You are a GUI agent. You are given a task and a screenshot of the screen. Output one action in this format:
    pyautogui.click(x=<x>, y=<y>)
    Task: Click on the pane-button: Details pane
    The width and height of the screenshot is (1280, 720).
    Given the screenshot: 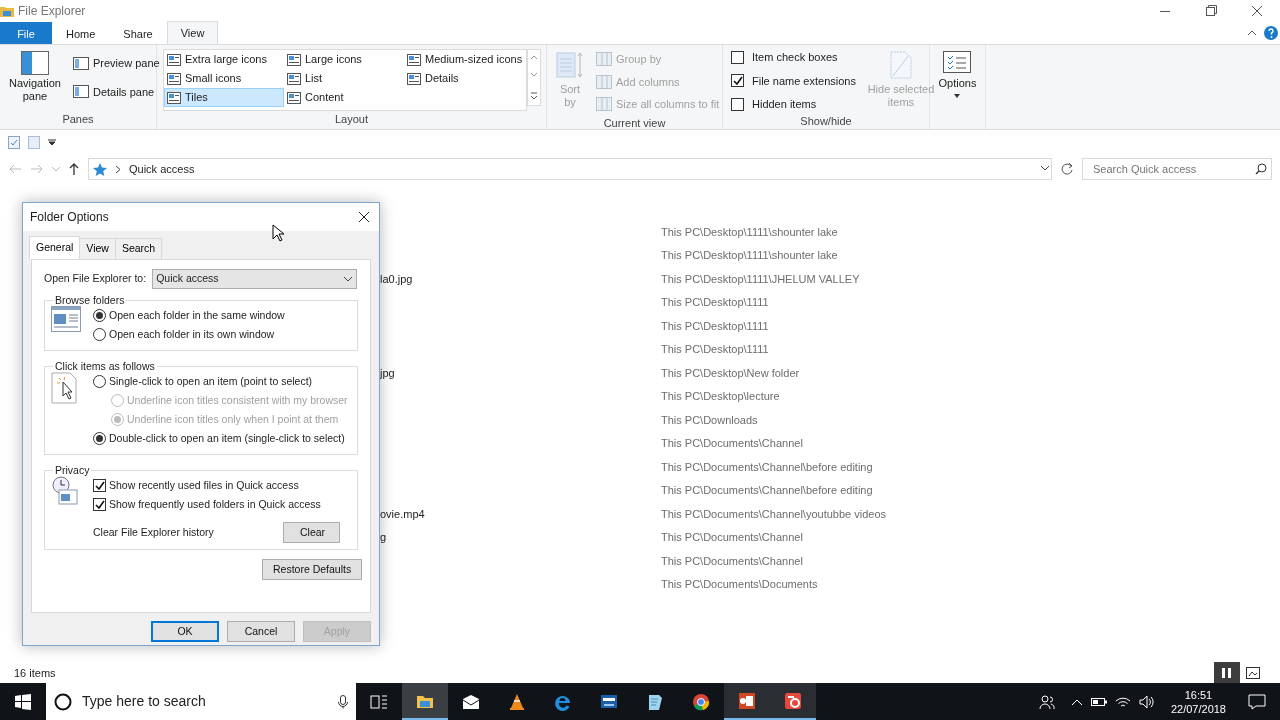 What is the action you would take?
    pyautogui.click(x=116, y=91)
    